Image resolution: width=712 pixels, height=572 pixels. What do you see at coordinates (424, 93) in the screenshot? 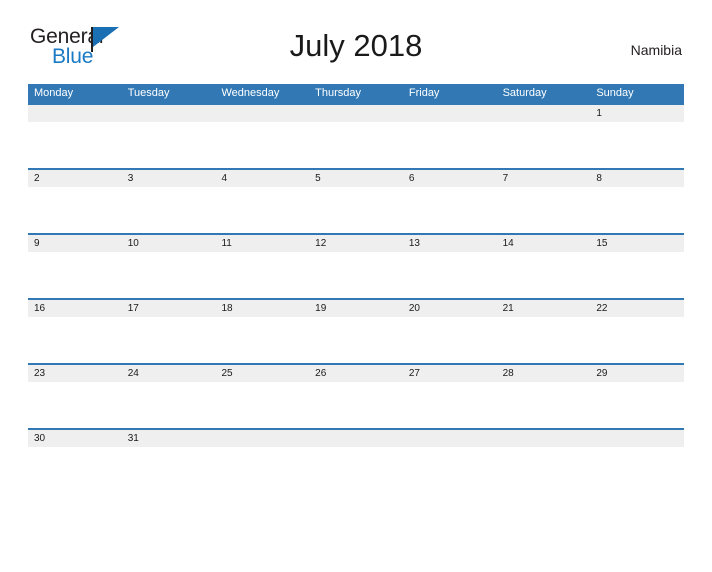
I see `weekday-header-friday: Friday` at bounding box center [424, 93].